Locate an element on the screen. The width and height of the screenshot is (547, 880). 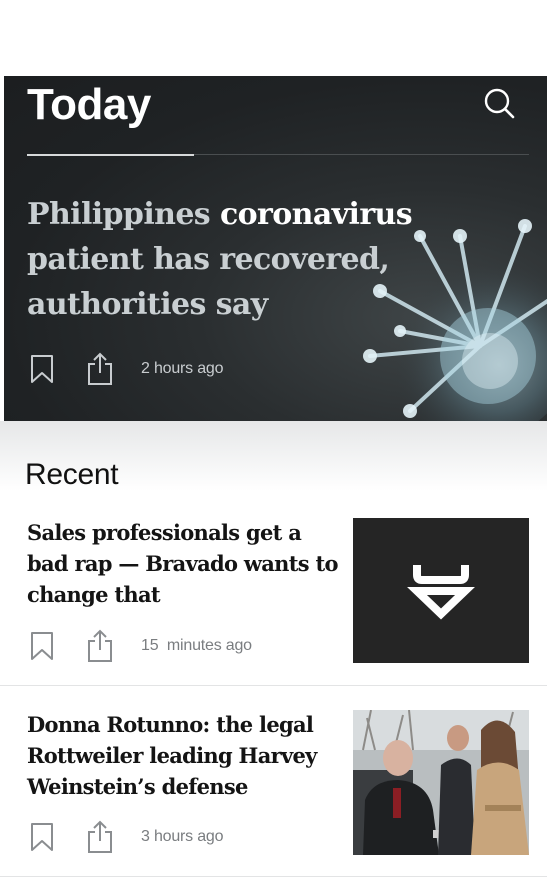
tab-indicator is located at coordinates (110, 155).